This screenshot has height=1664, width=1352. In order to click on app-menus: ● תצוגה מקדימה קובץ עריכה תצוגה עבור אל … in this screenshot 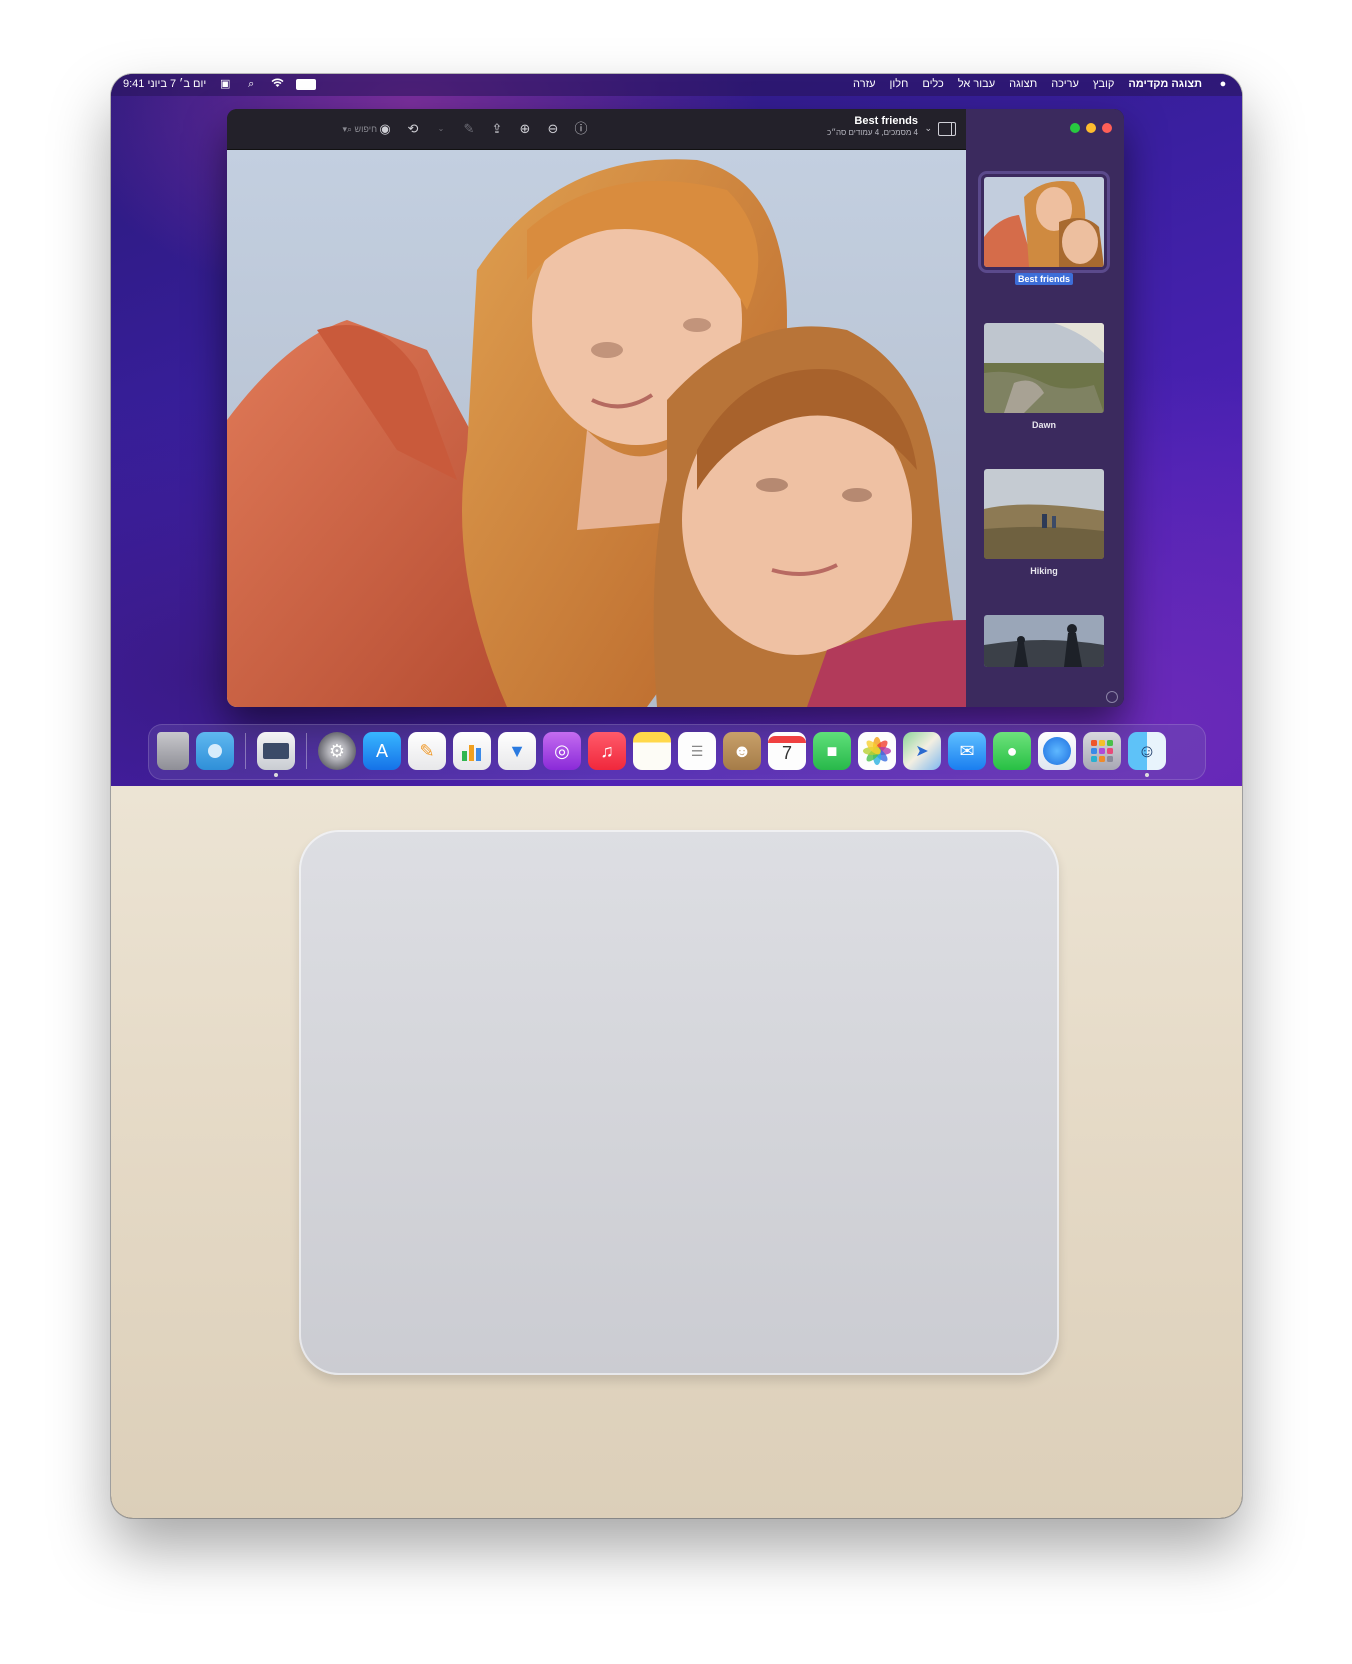, I will do `click(1041, 84)`.